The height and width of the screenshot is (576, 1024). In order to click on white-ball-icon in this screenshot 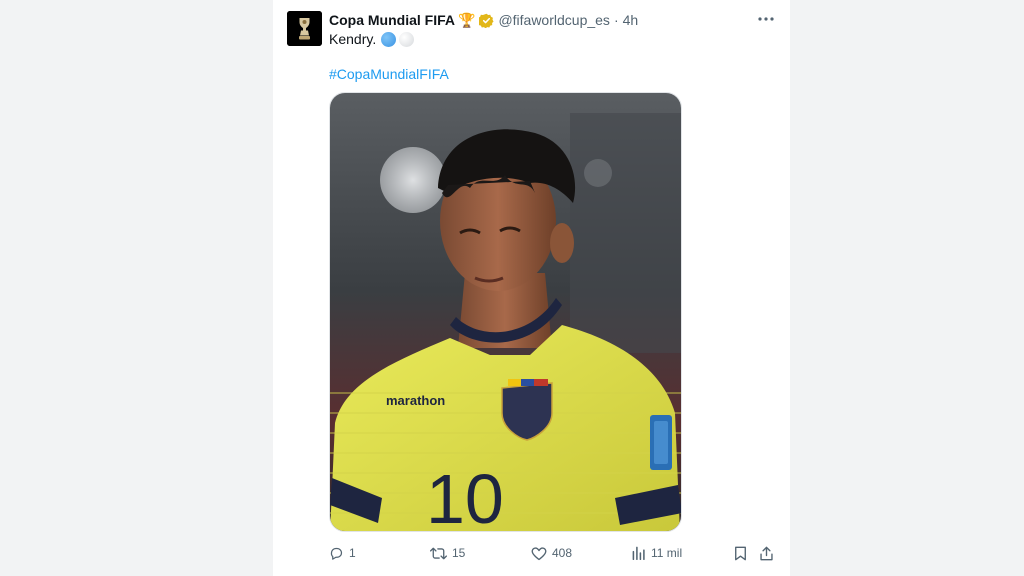, I will do `click(407, 39)`.